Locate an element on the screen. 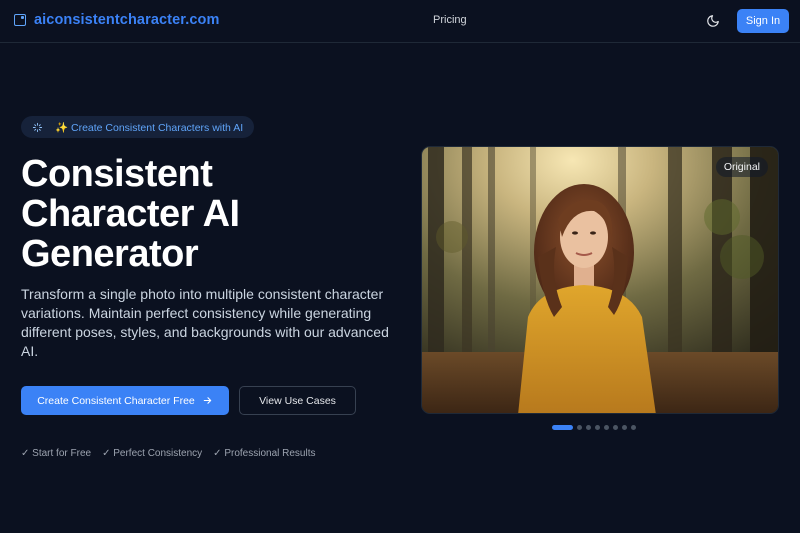 The height and width of the screenshot is (533, 800). carousel-dots is located at coordinates (596, 427).